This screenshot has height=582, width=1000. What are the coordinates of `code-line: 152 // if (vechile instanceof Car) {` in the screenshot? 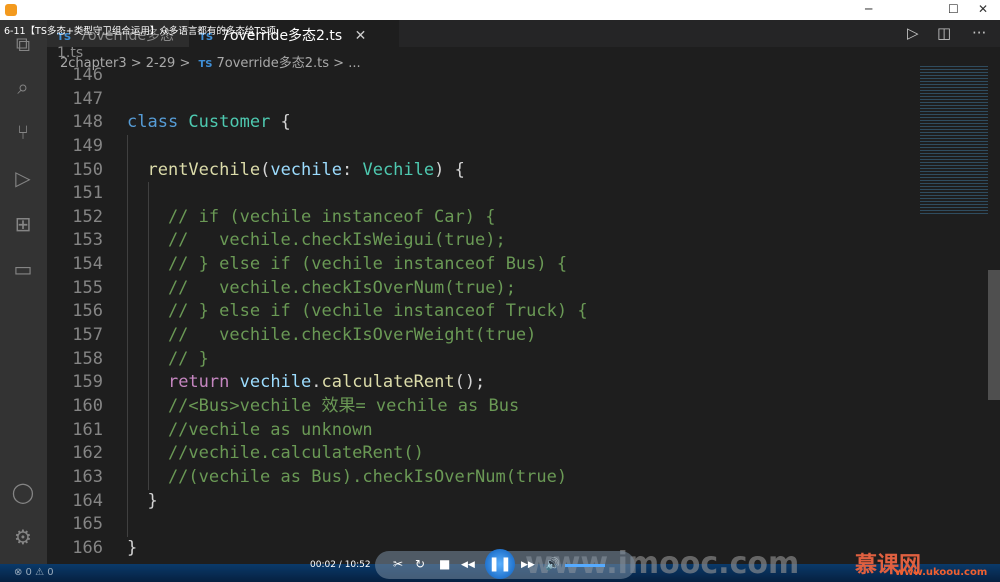 It's located at (482, 217).